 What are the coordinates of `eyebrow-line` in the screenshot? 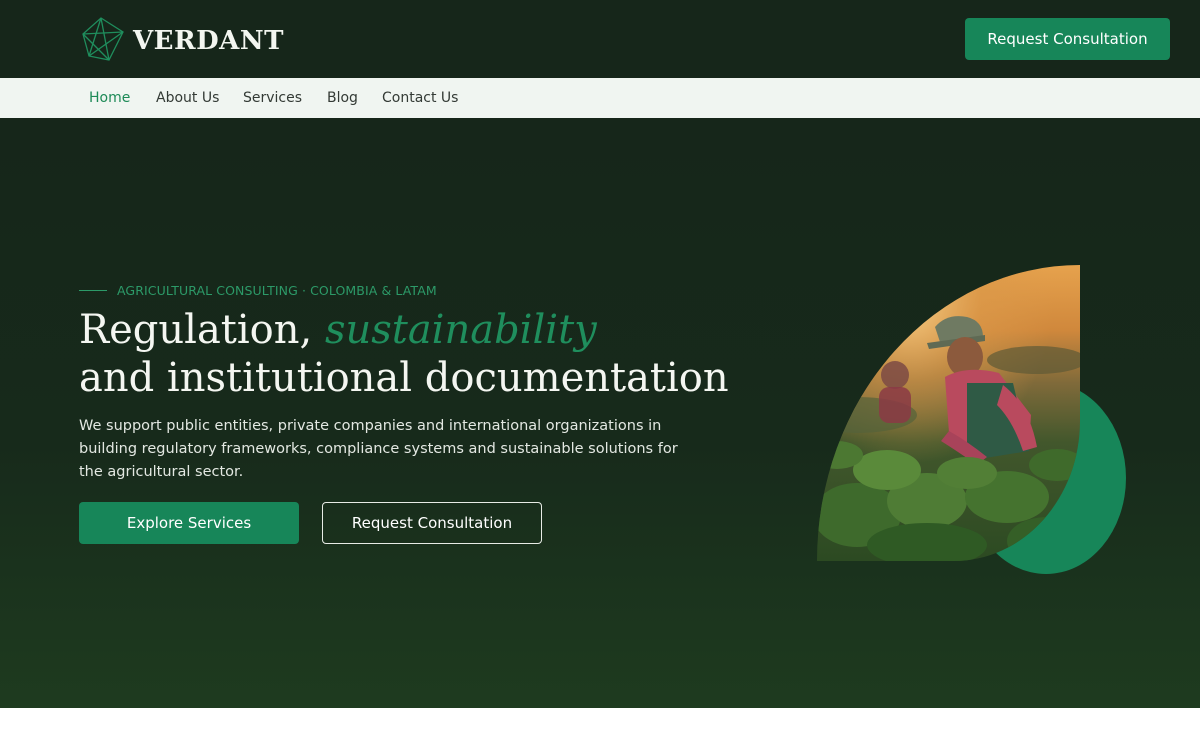 It's located at (93, 290).